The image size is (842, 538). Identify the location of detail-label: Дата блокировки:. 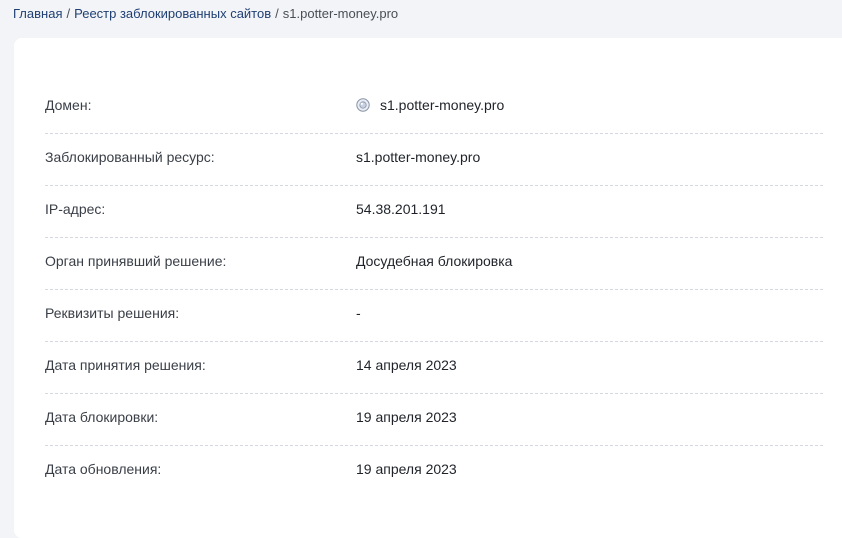
(102, 417).